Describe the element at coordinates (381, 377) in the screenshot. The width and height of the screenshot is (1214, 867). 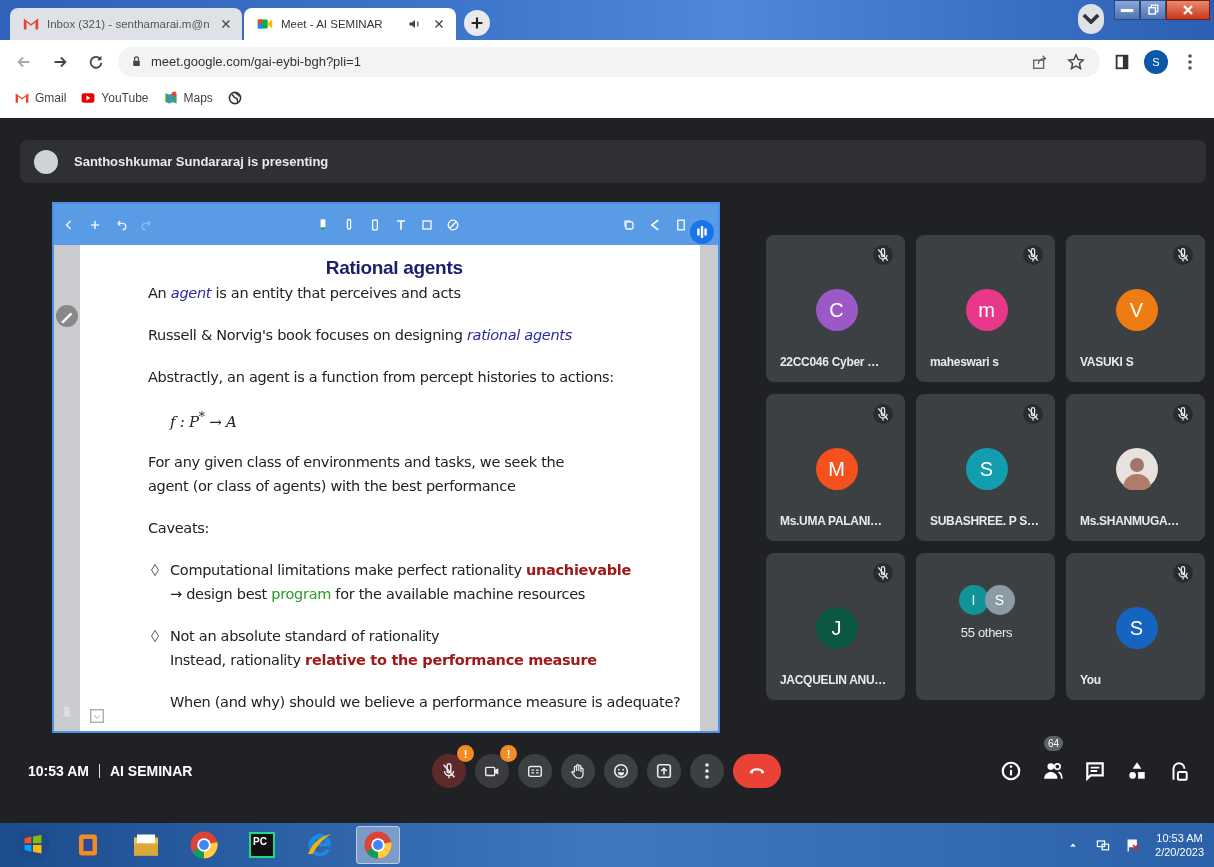
I see `slide-text: Abstractly, an agent is a function from percept histories to actions:` at that location.